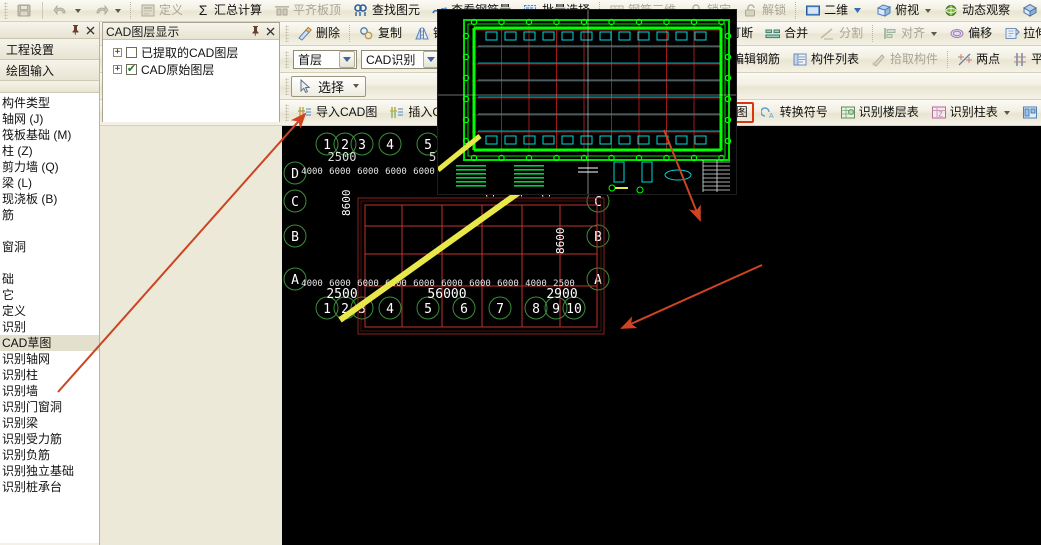 Image resolution: width=1041 pixels, height=545 pixels. I want to click on toolbar-item-identify-floor-table: 识别楼层表, so click(879, 112).